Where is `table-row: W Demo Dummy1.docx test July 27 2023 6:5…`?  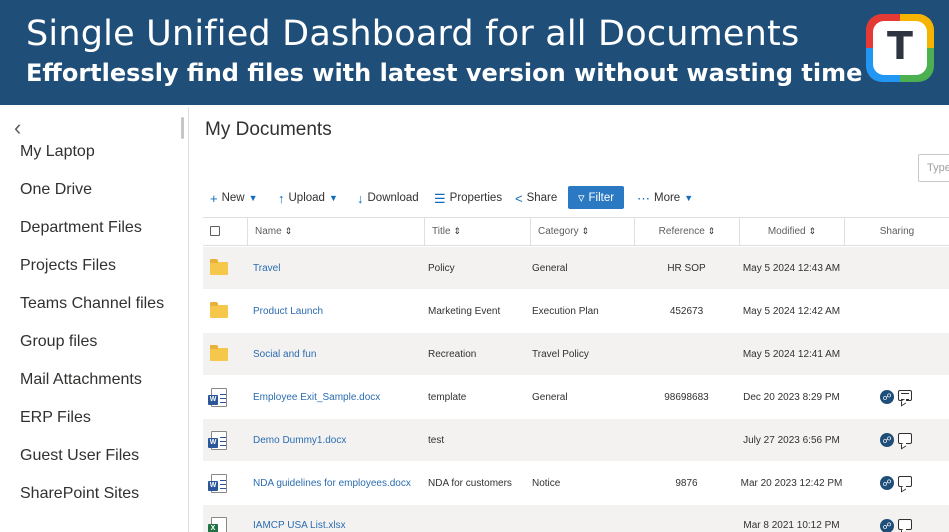
table-row: W Demo Dummy1.docx test July 27 2023 6:5… is located at coordinates (576, 440).